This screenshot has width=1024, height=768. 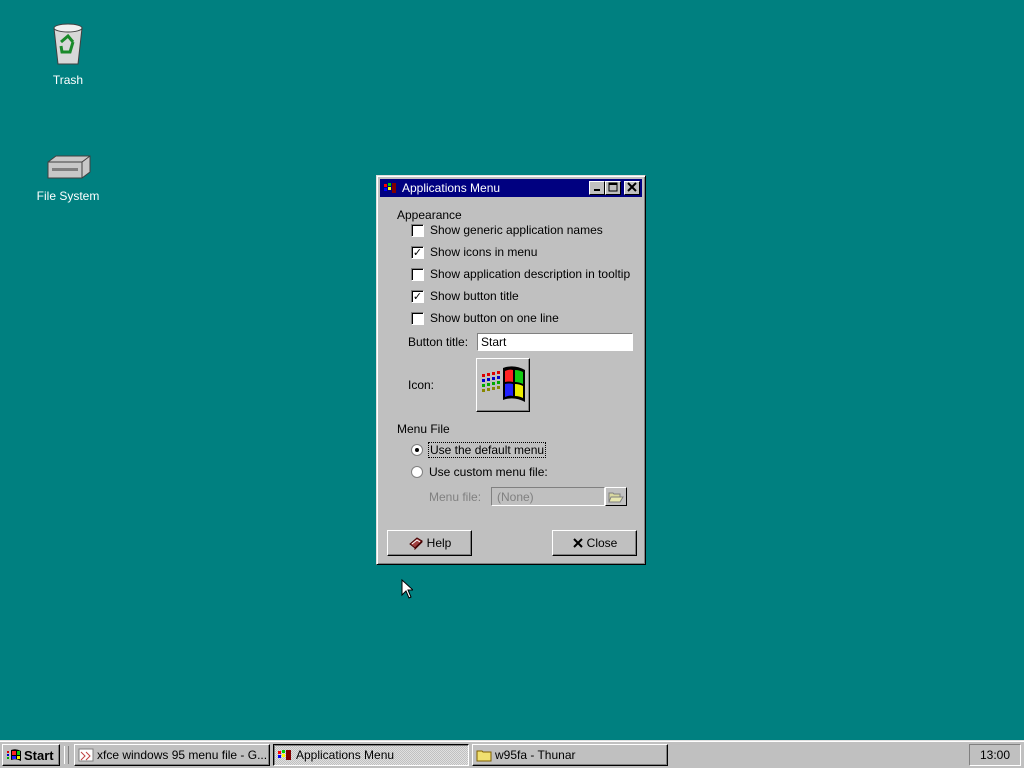 What do you see at coordinates (86, 755) in the screenshot?
I see `browser-icon` at bounding box center [86, 755].